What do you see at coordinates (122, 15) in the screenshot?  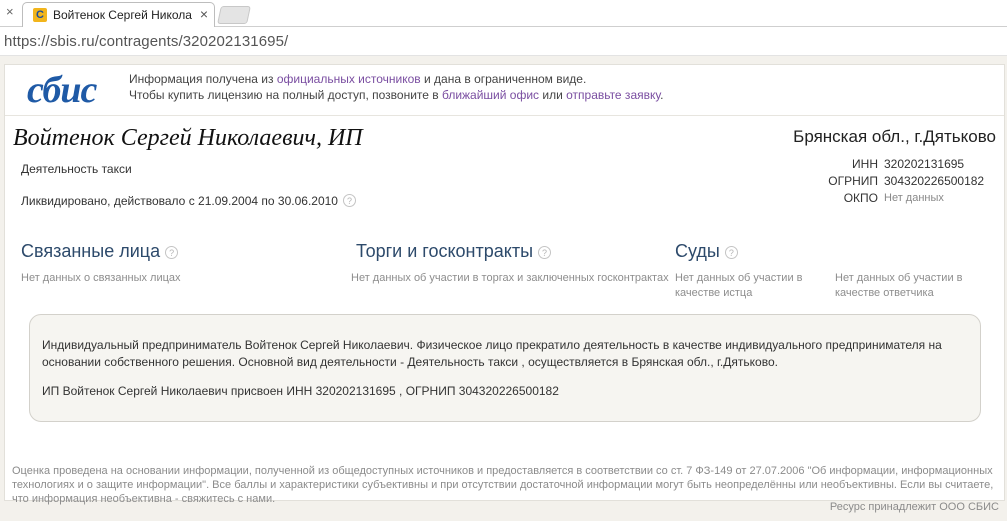 I see `tab-title: Войтенок Сергей Никола` at bounding box center [122, 15].